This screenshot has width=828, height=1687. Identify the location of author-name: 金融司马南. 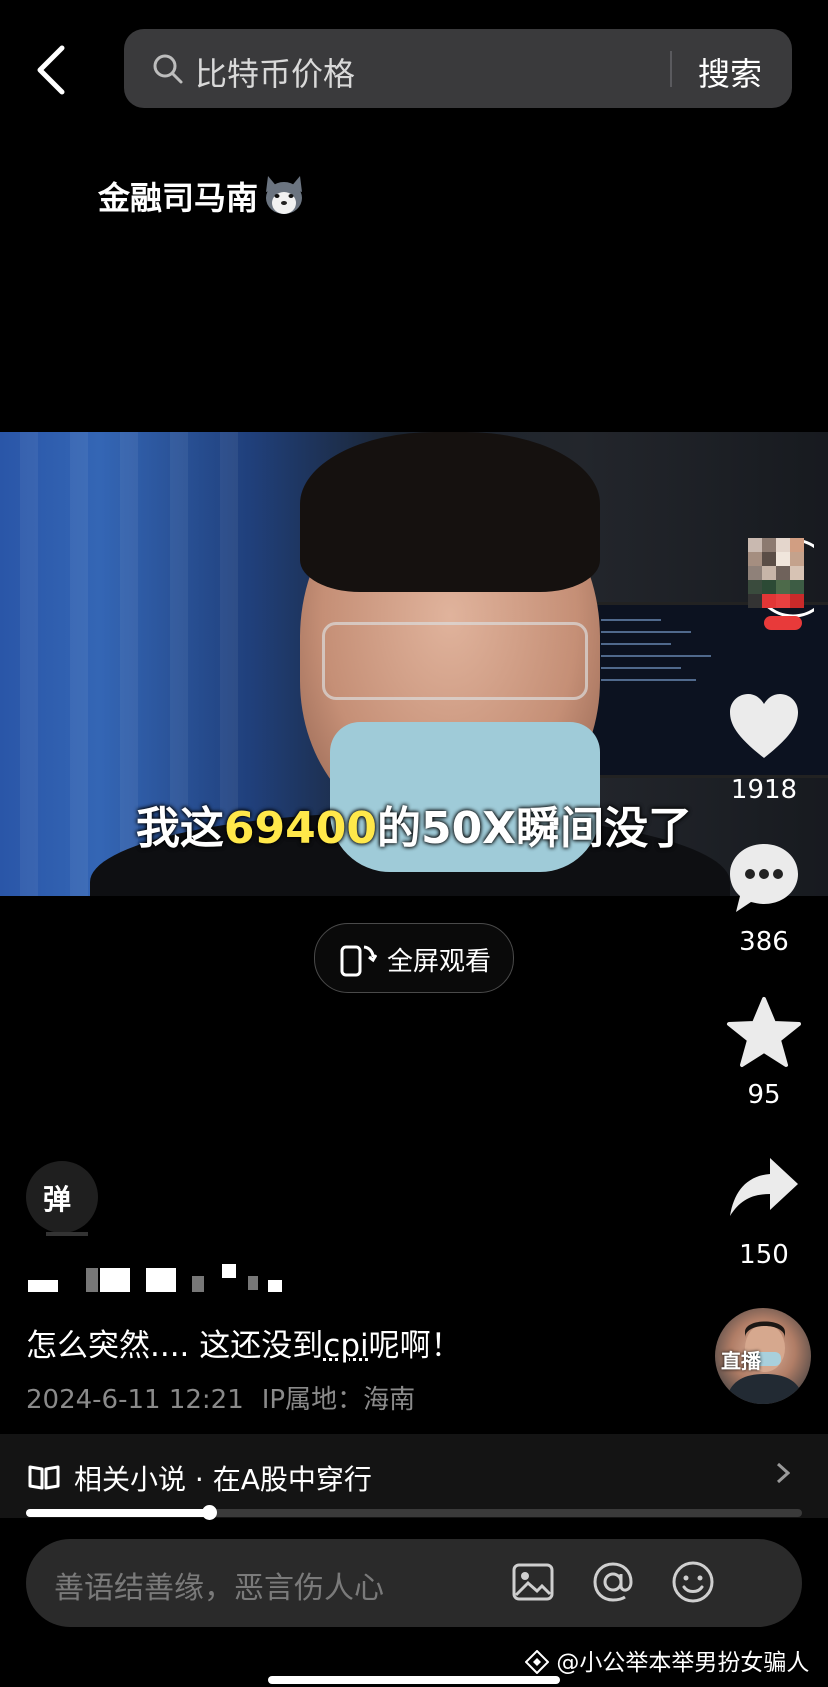
(178, 196).